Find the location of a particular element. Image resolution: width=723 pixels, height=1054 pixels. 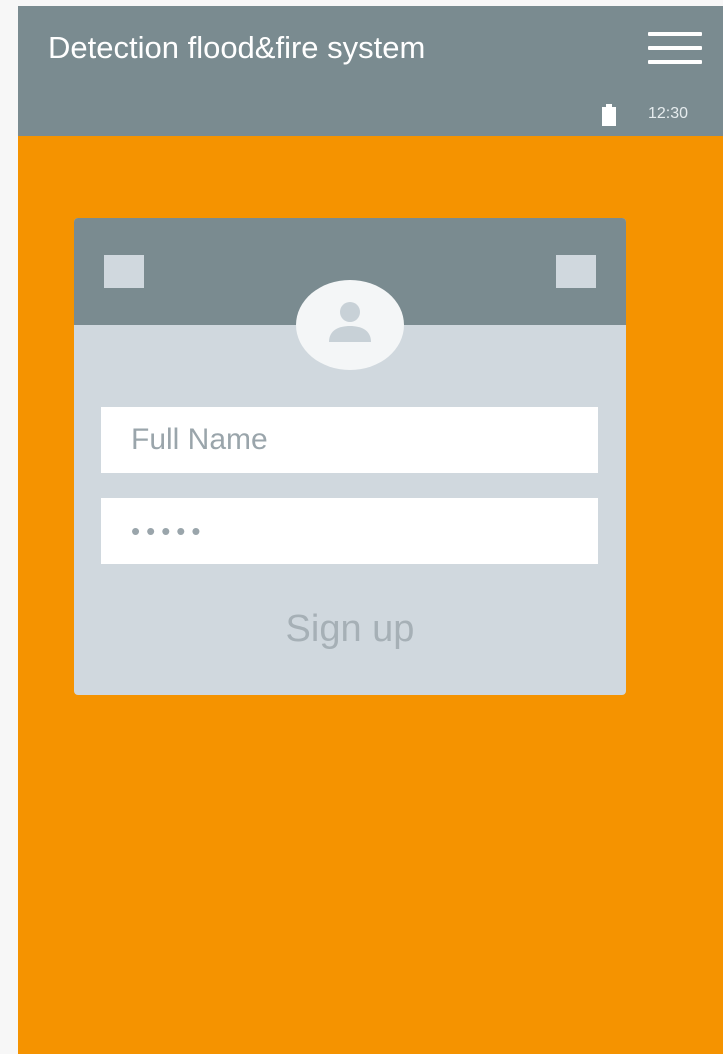

full-name-input is located at coordinates (349, 440).